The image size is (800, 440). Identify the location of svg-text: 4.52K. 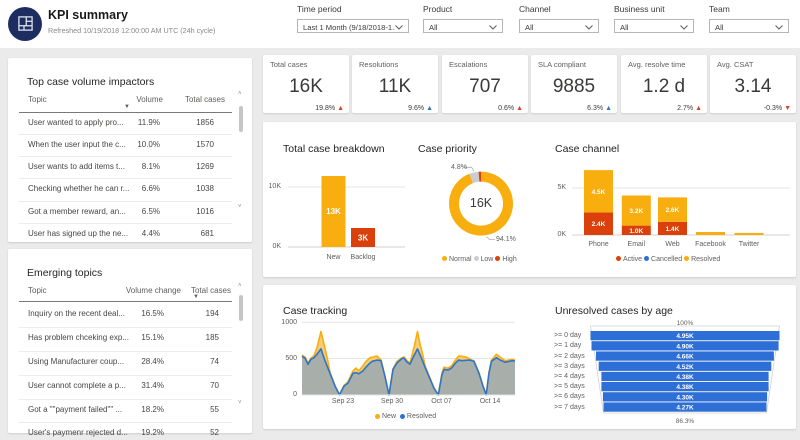
(685, 367).